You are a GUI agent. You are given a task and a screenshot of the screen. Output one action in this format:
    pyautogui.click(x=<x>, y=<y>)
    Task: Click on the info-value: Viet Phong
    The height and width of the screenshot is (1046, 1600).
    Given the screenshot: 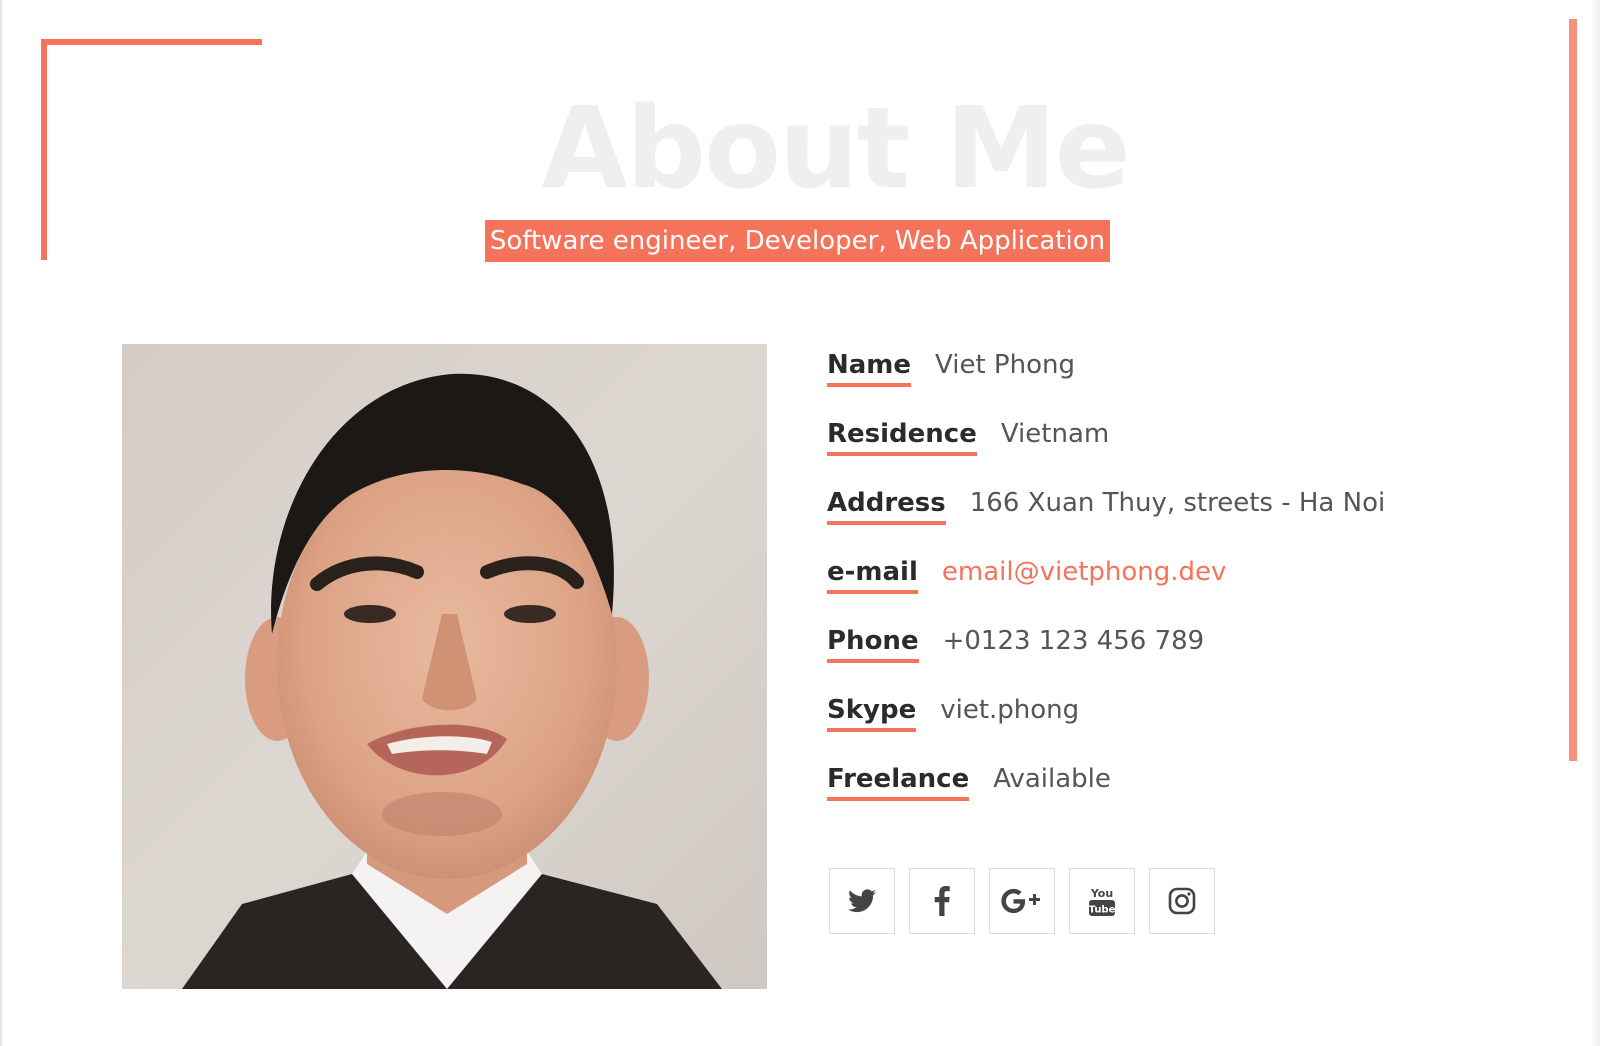 What is the action you would take?
    pyautogui.click(x=1005, y=365)
    